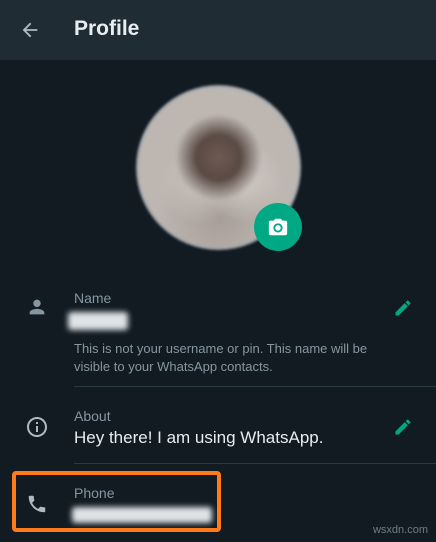 This screenshot has width=436, height=542. I want to click on back-button, so click(30, 30).